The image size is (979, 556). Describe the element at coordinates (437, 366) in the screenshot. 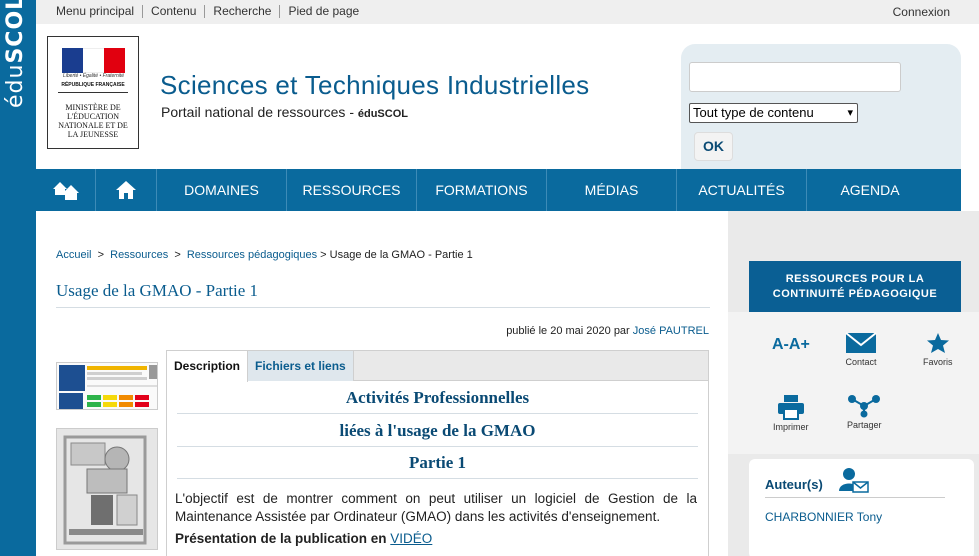

I see `tab-bar: Description Fichiers et liens` at that location.